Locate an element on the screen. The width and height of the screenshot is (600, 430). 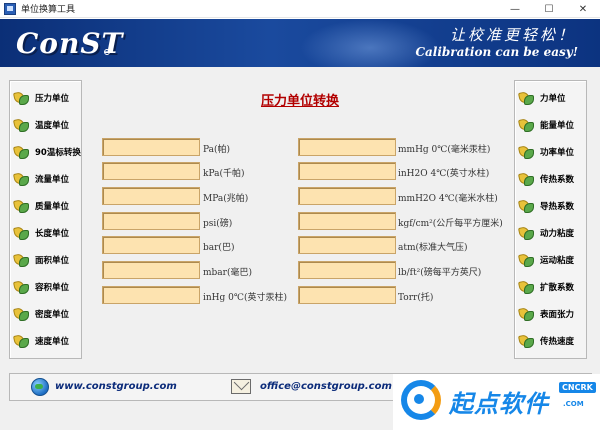
mbar-input is located at coordinates (151, 270).